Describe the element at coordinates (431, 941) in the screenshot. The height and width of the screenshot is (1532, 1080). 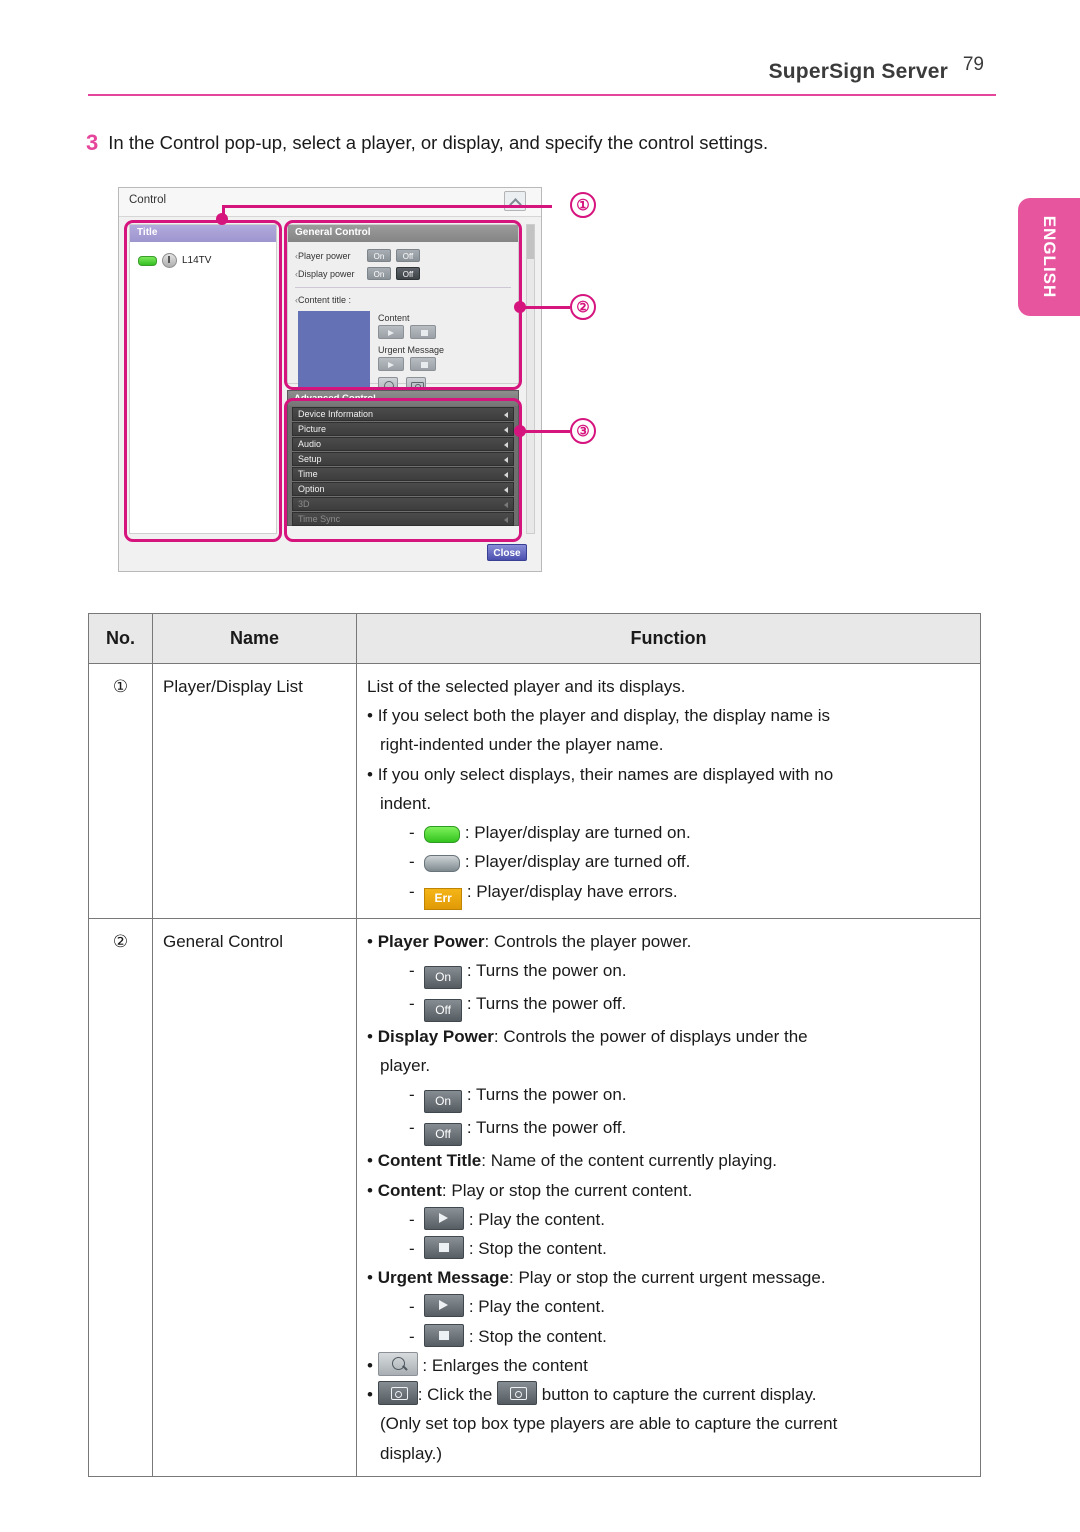
I see `fn-bold-term: Player Power` at that location.